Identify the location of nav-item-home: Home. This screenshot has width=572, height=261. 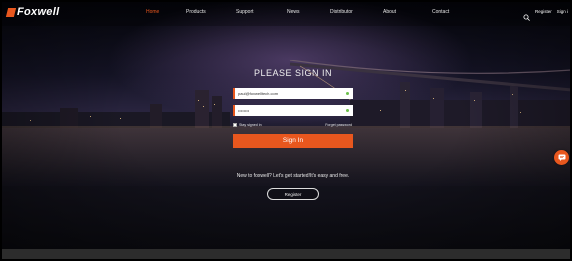
(152, 12).